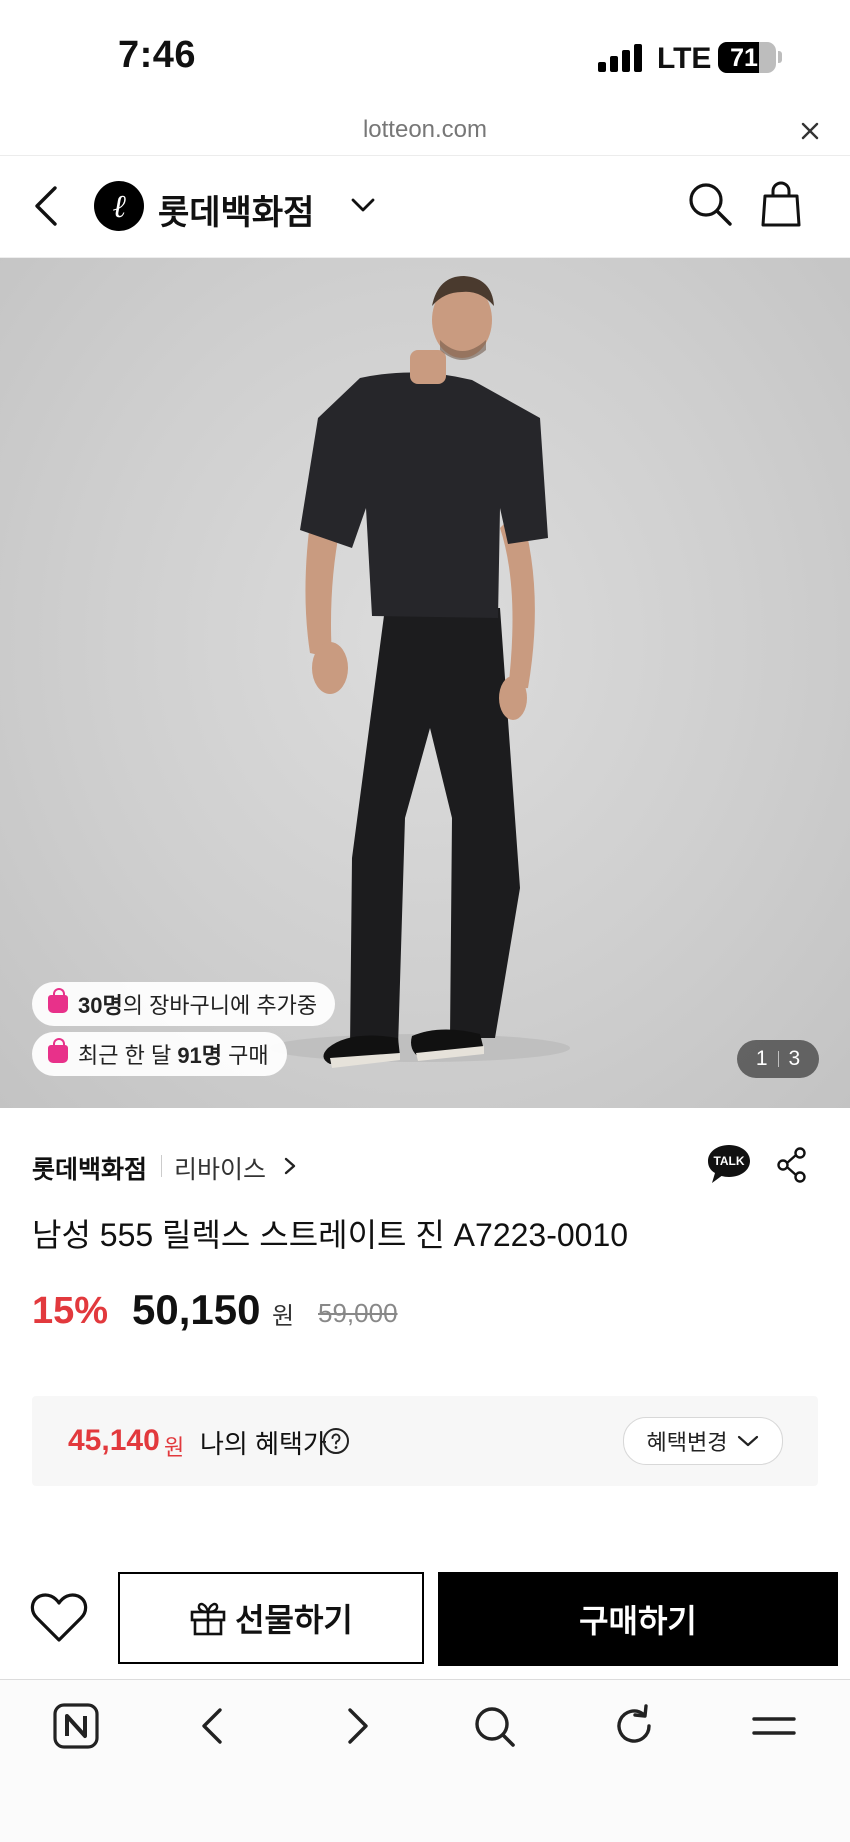 The height and width of the screenshot is (1842, 850). Describe the element at coordinates (48, 206) in the screenshot. I see `chevron-left-icon` at that location.